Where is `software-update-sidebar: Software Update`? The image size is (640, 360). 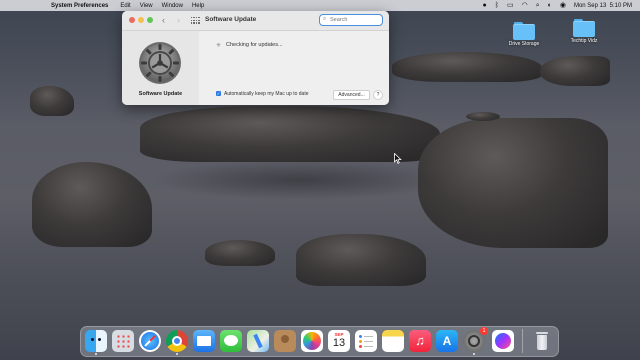
software-update-sidebar: Software Update is located at coordinates (160, 68).